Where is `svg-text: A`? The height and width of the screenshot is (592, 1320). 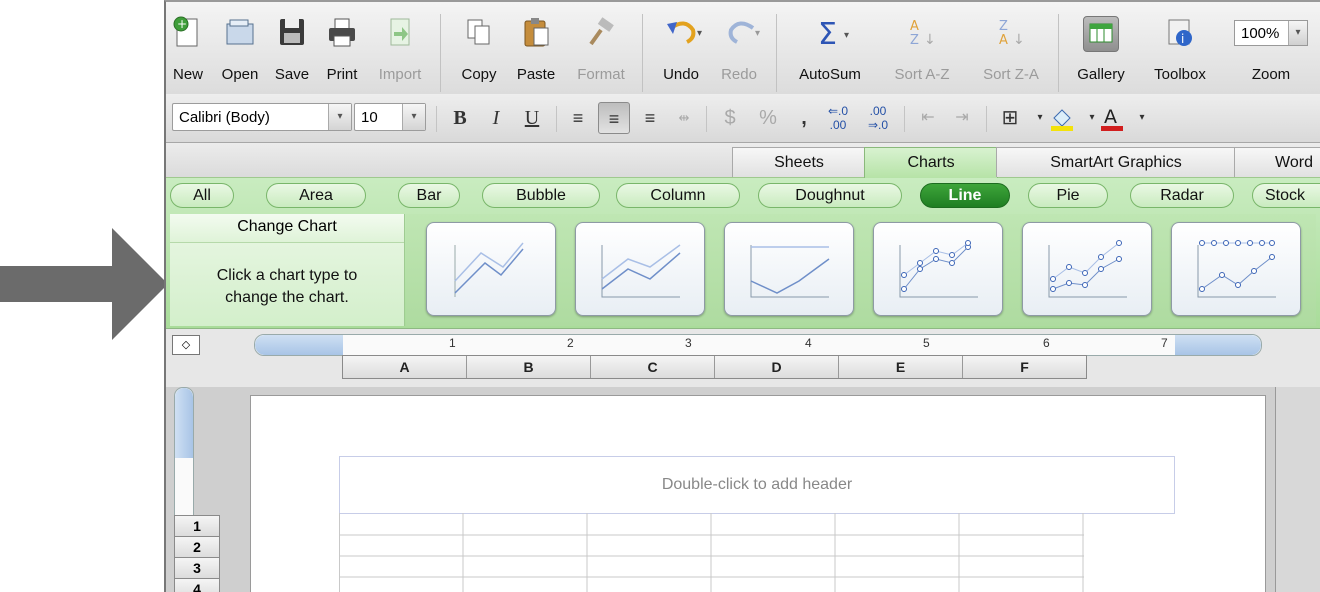
svg-text: A is located at coordinates (1003, 40).